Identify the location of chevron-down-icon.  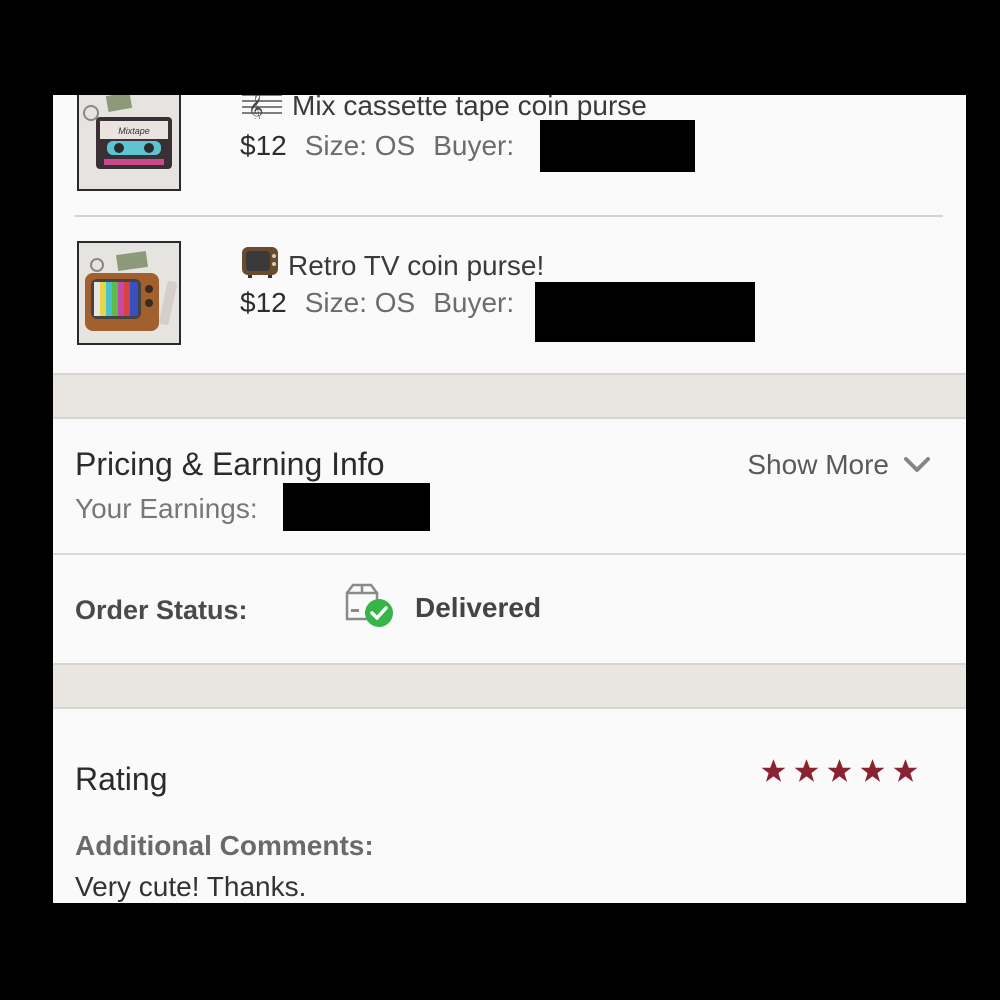
(917, 465).